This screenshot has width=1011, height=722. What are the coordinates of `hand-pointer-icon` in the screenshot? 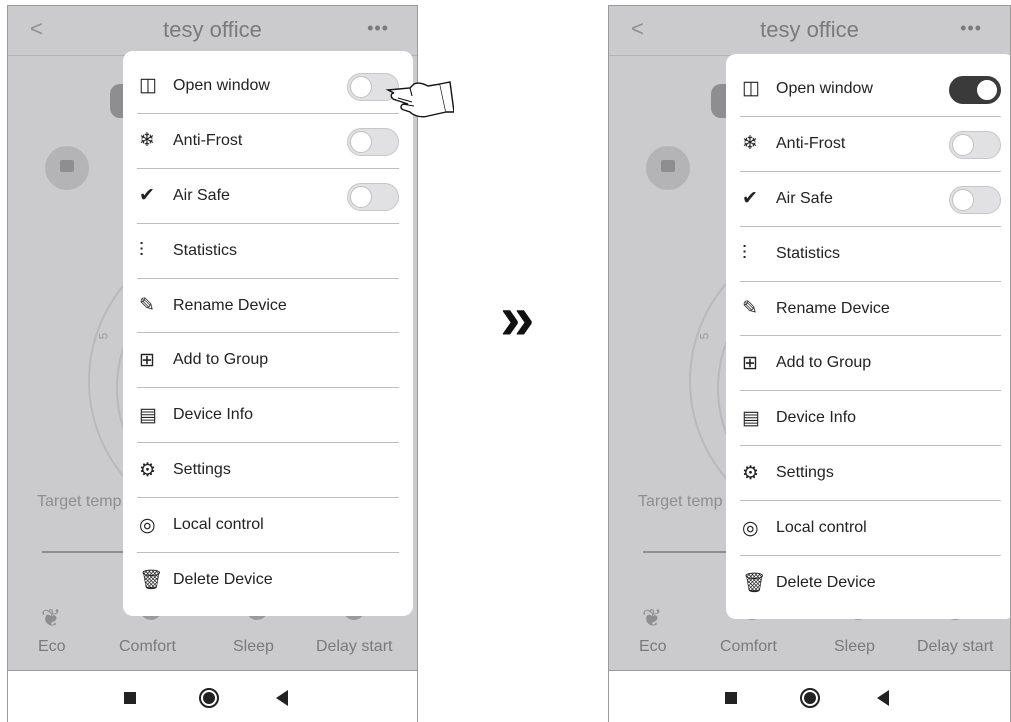 It's located at (419, 99).